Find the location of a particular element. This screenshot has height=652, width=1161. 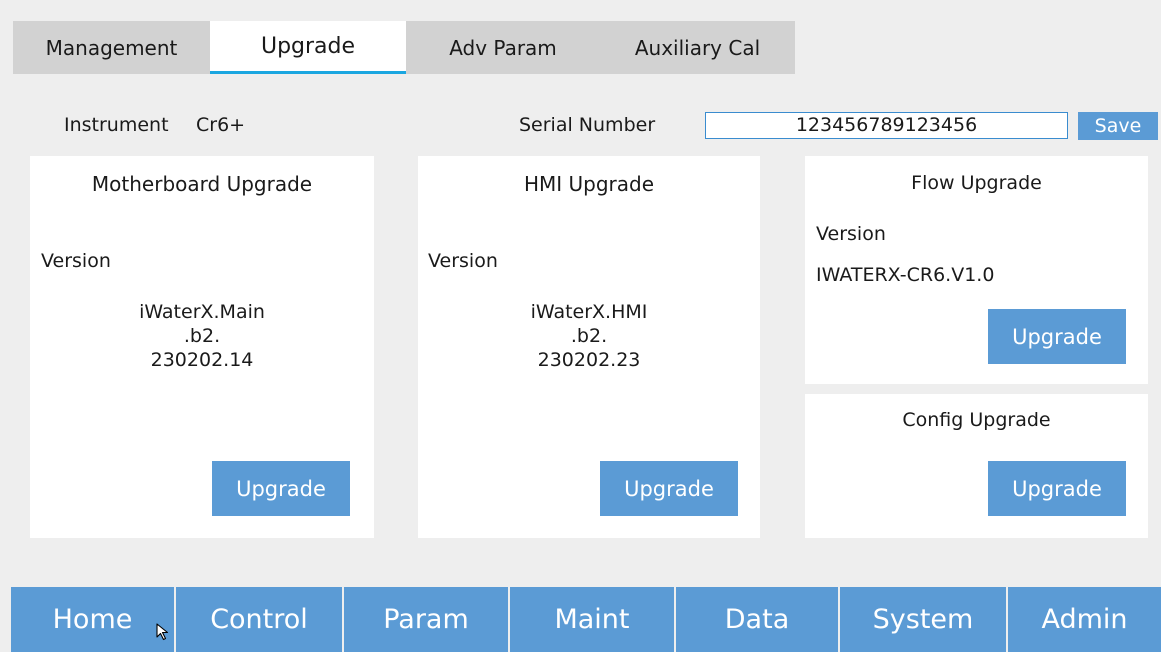

flow-upgrade-button: Upgrade is located at coordinates (1057, 336).